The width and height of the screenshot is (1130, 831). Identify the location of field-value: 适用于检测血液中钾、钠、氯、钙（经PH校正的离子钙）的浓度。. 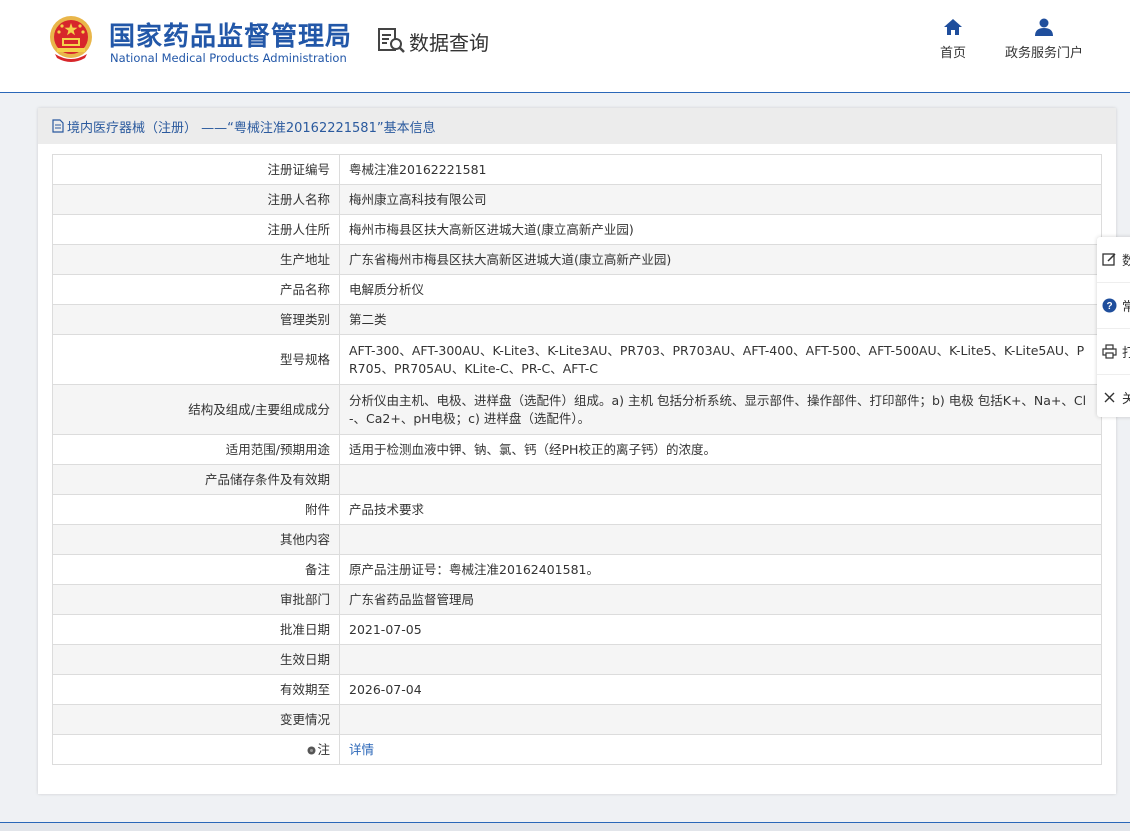
(720, 449).